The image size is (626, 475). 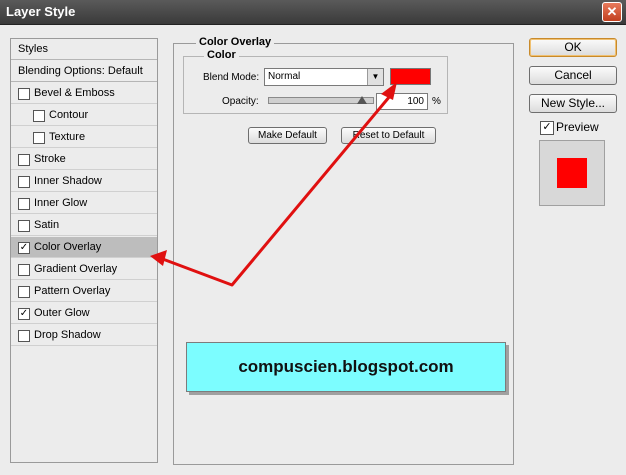 I want to click on annotation-arrow-head-list, so click(x=158, y=258).